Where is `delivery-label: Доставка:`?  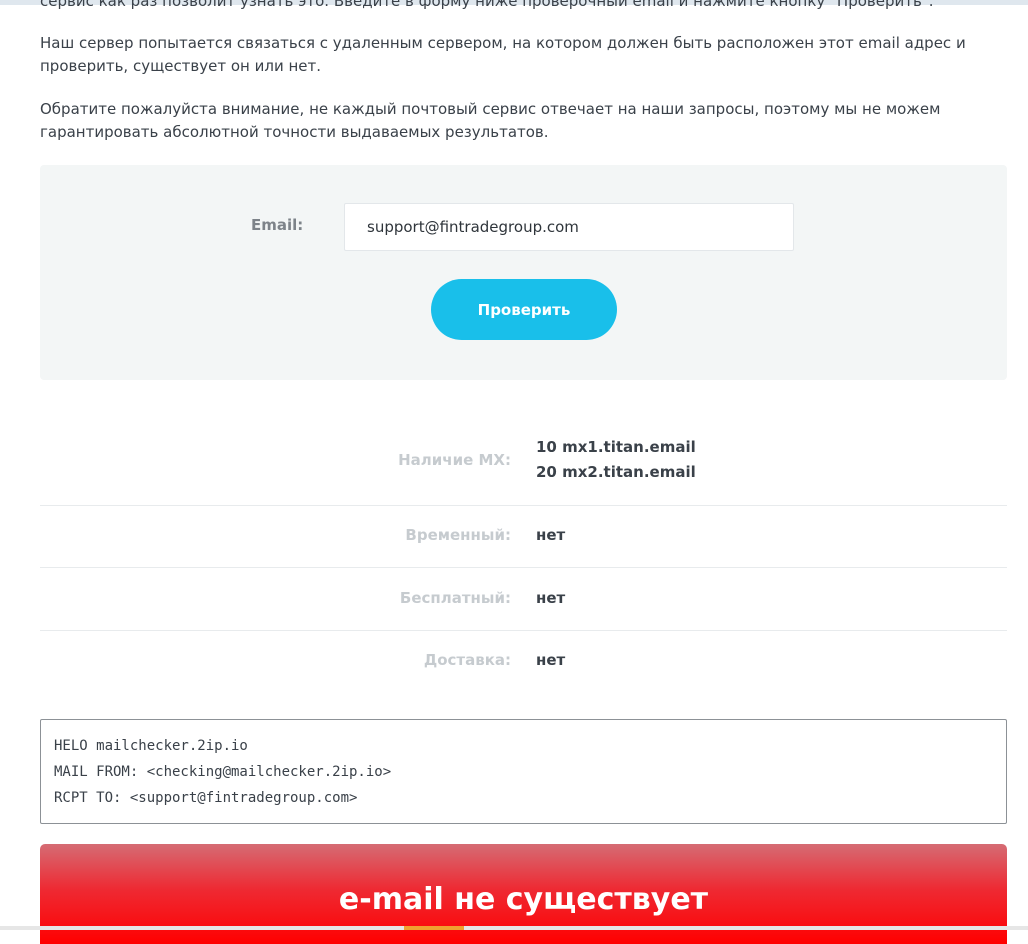 delivery-label: Доставка: is located at coordinates (467, 660).